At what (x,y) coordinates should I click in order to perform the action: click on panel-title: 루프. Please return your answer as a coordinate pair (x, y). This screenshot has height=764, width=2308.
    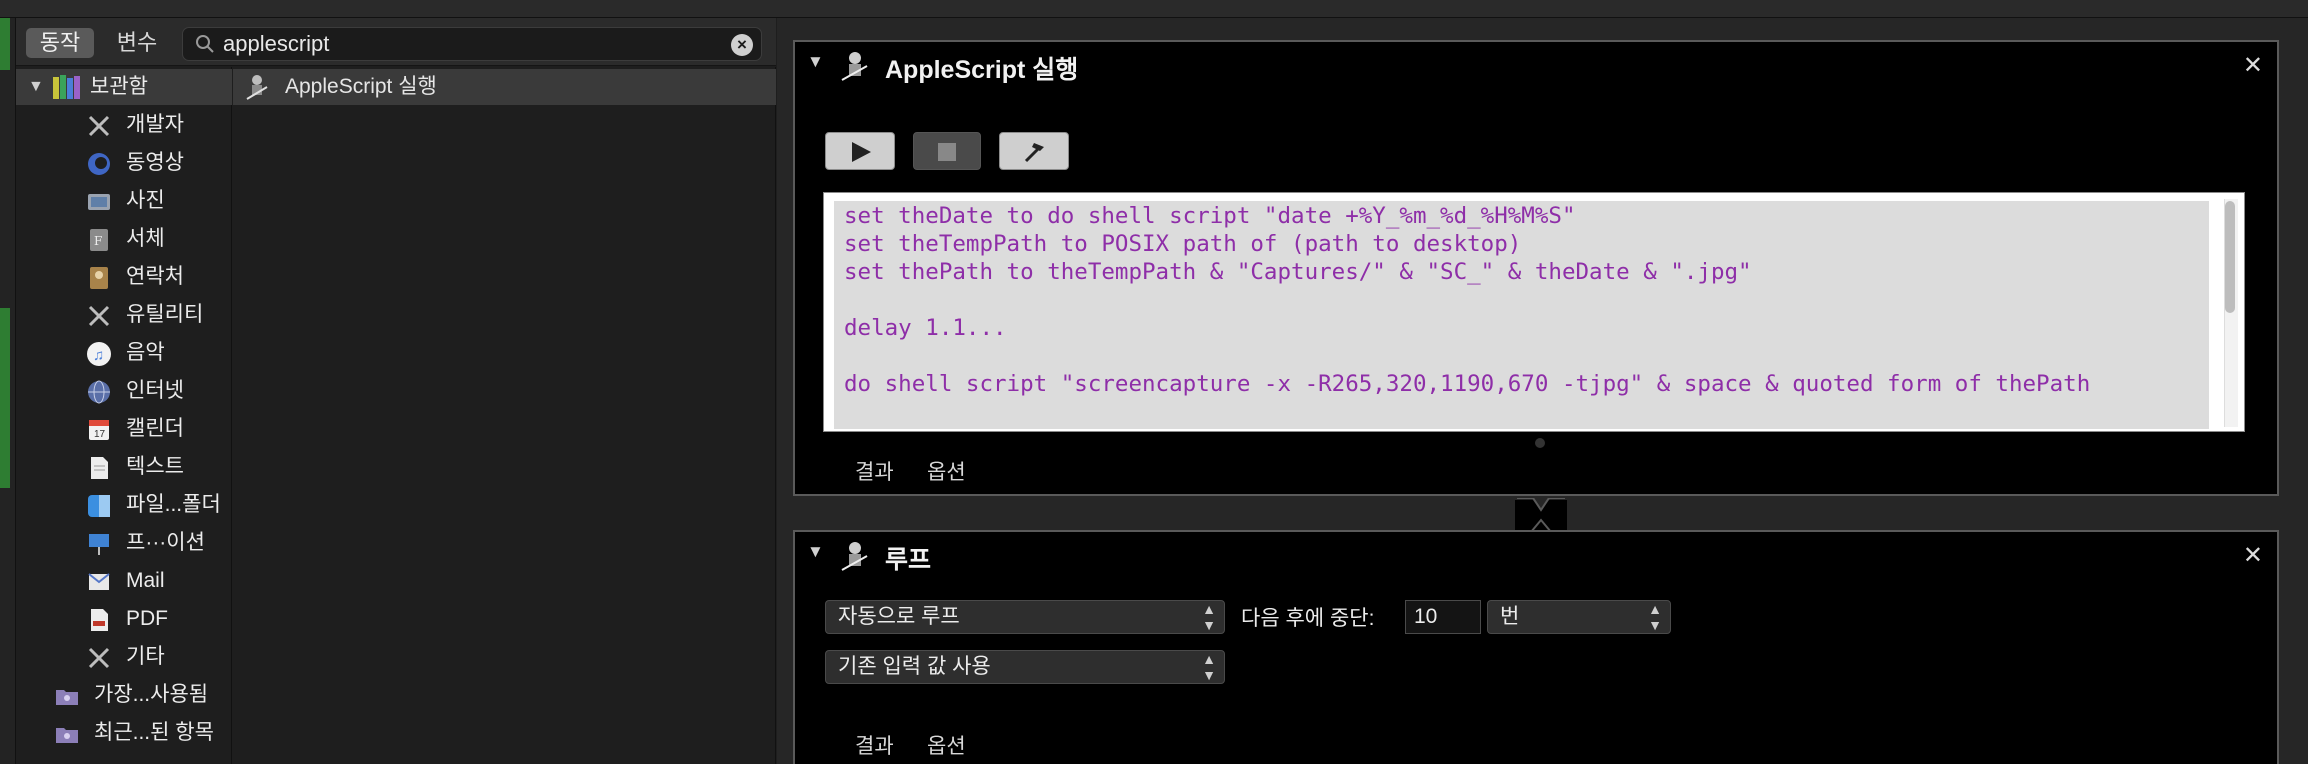
    Looking at the image, I should click on (908, 560).